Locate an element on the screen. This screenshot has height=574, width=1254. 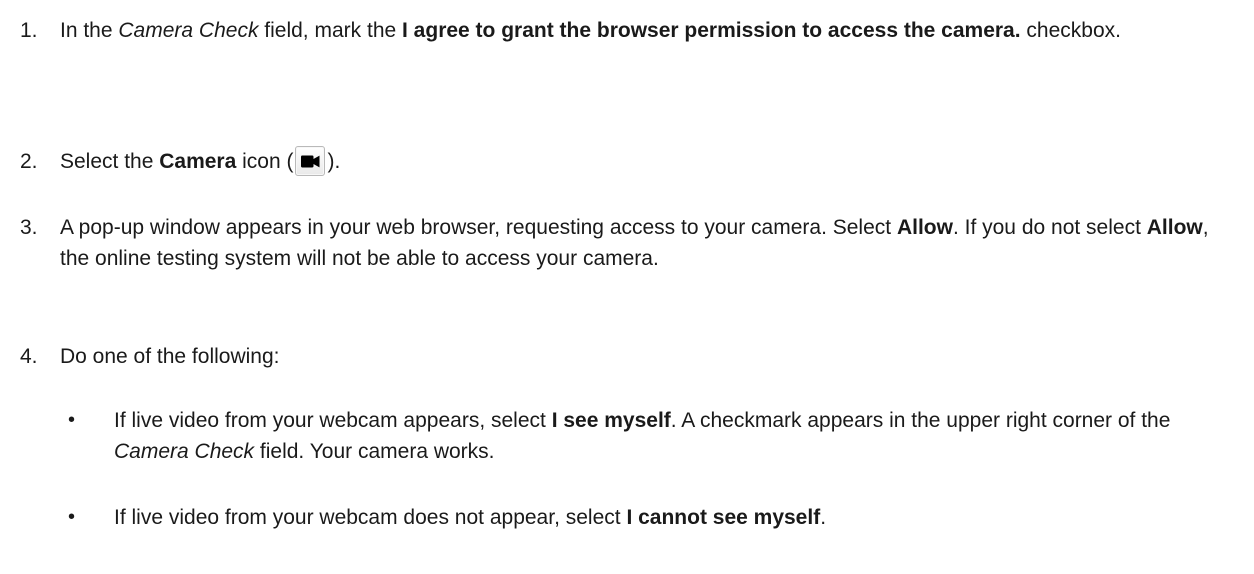
step-number: 4. is located at coordinates (29, 356).